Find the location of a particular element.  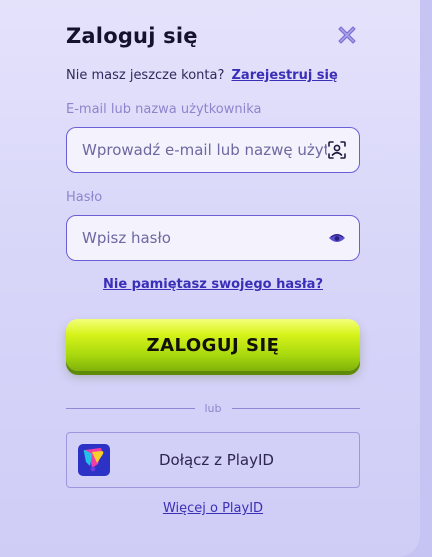

login-button: ZALOGUJ SIĘ is located at coordinates (213, 345).